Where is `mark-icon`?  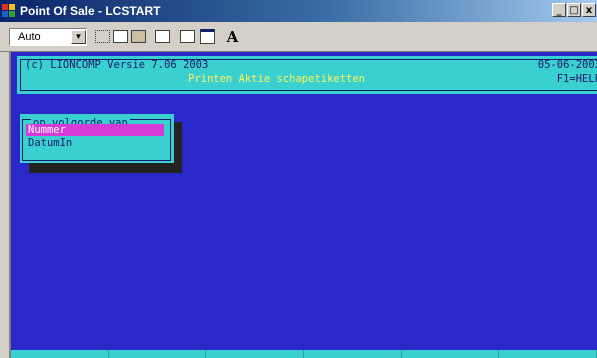
mark-icon is located at coordinates (102, 36).